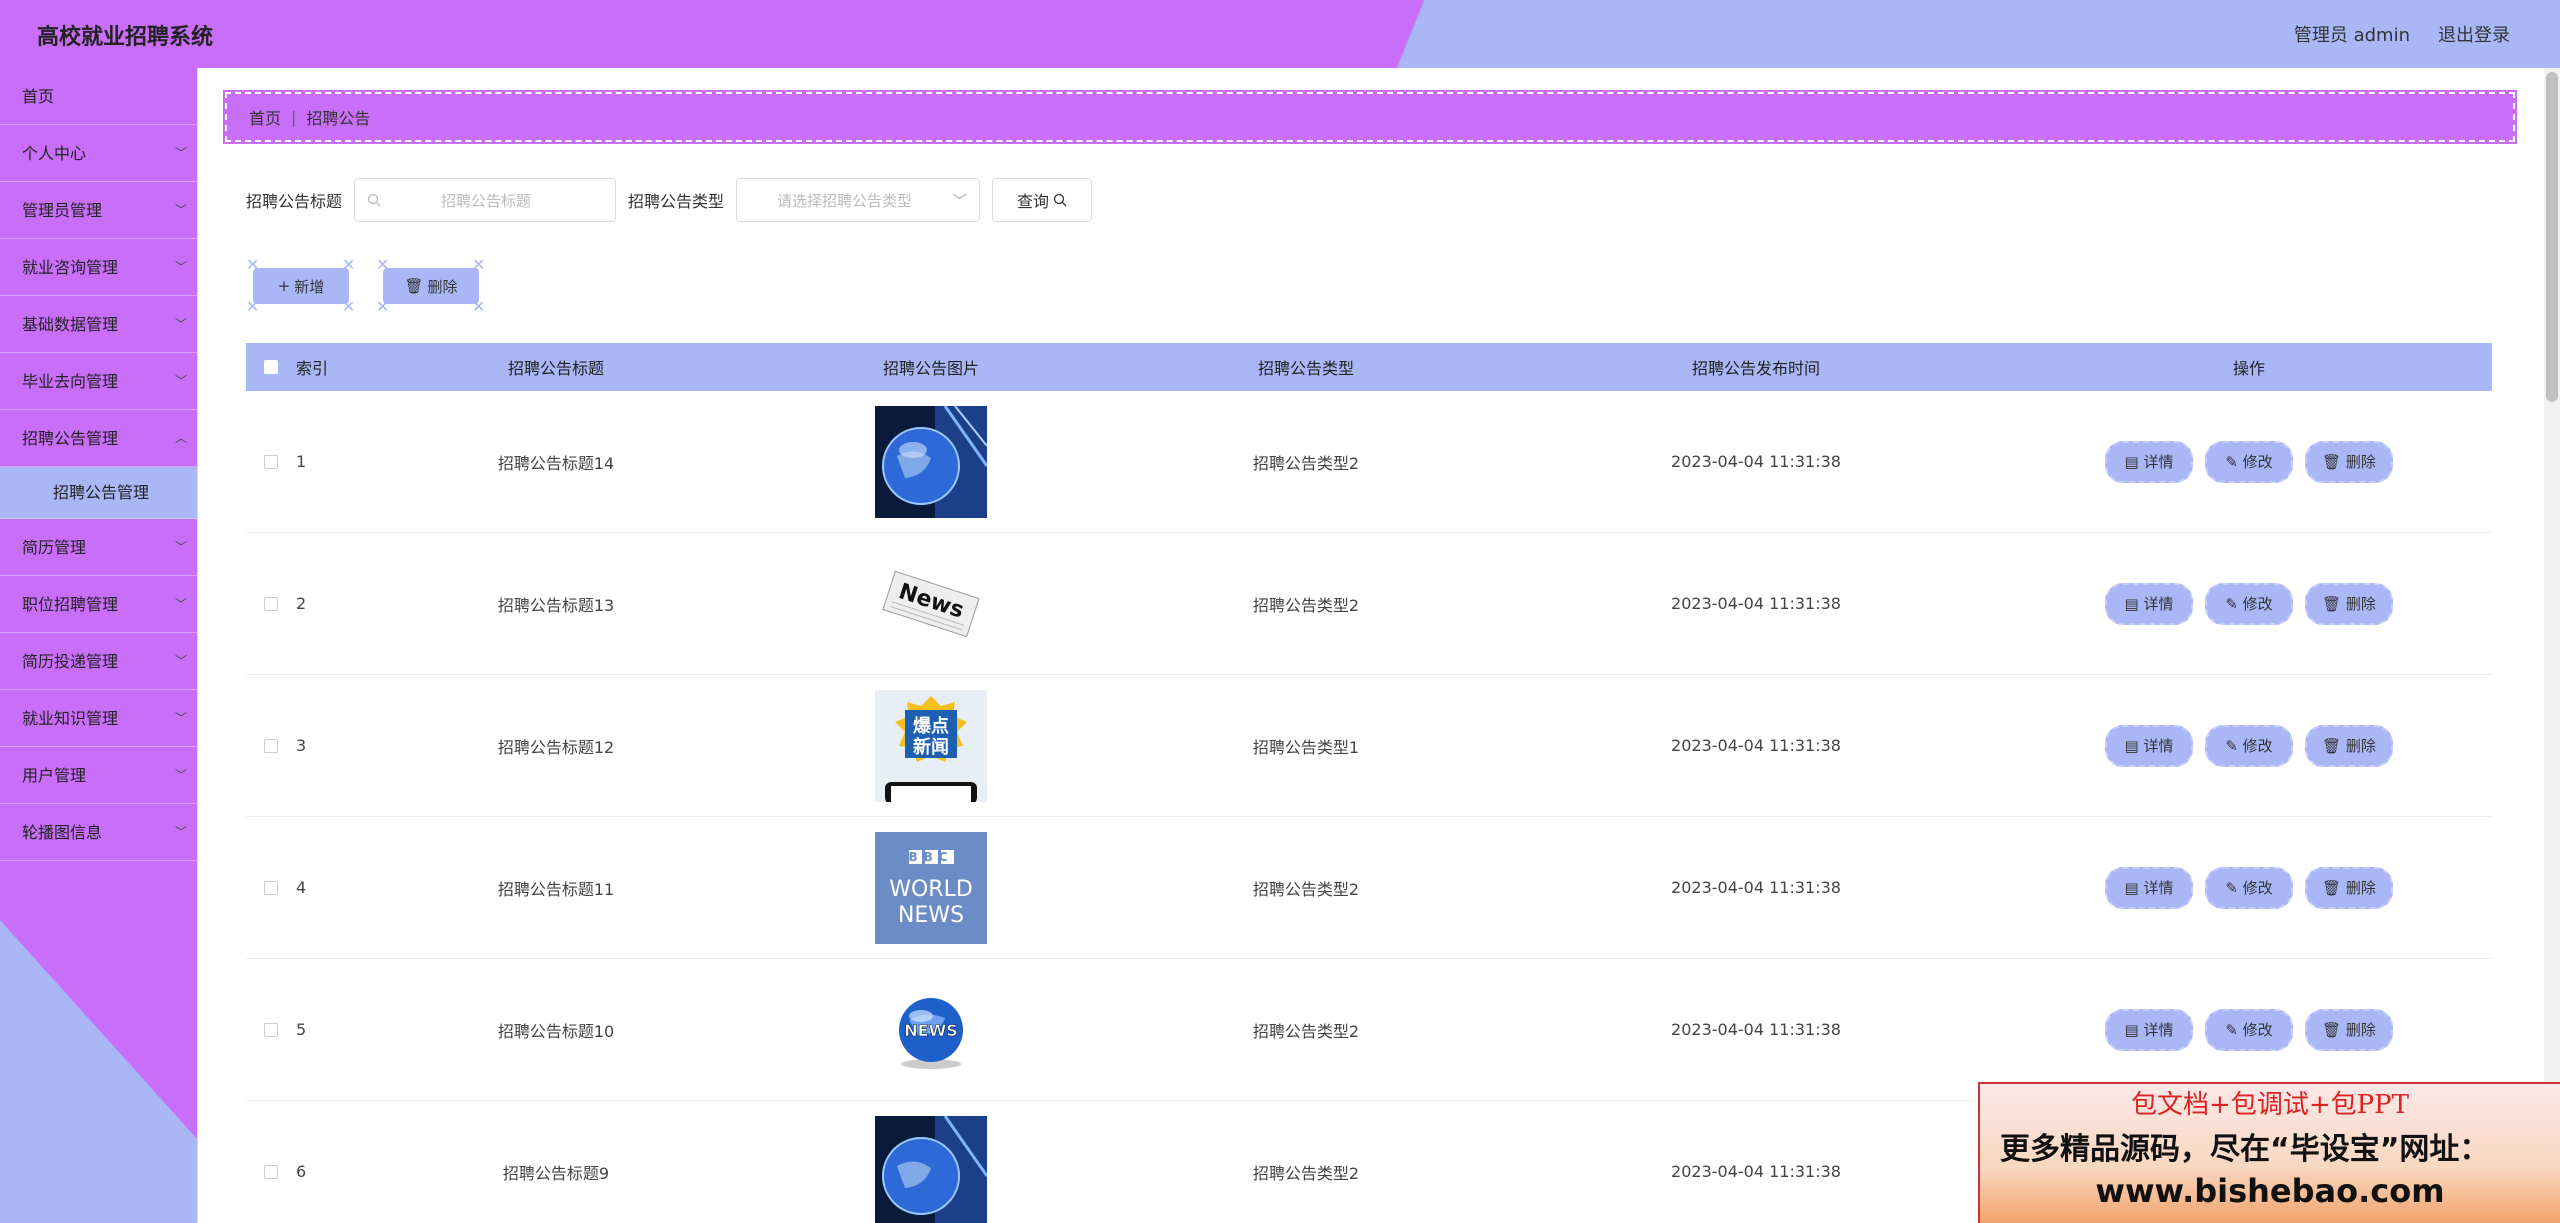 The height and width of the screenshot is (1223, 2560). I want to click on batch-delete-button-wrapper: ✕ ✕ ✕ ✕ 🗑 删除, so click(431, 286).